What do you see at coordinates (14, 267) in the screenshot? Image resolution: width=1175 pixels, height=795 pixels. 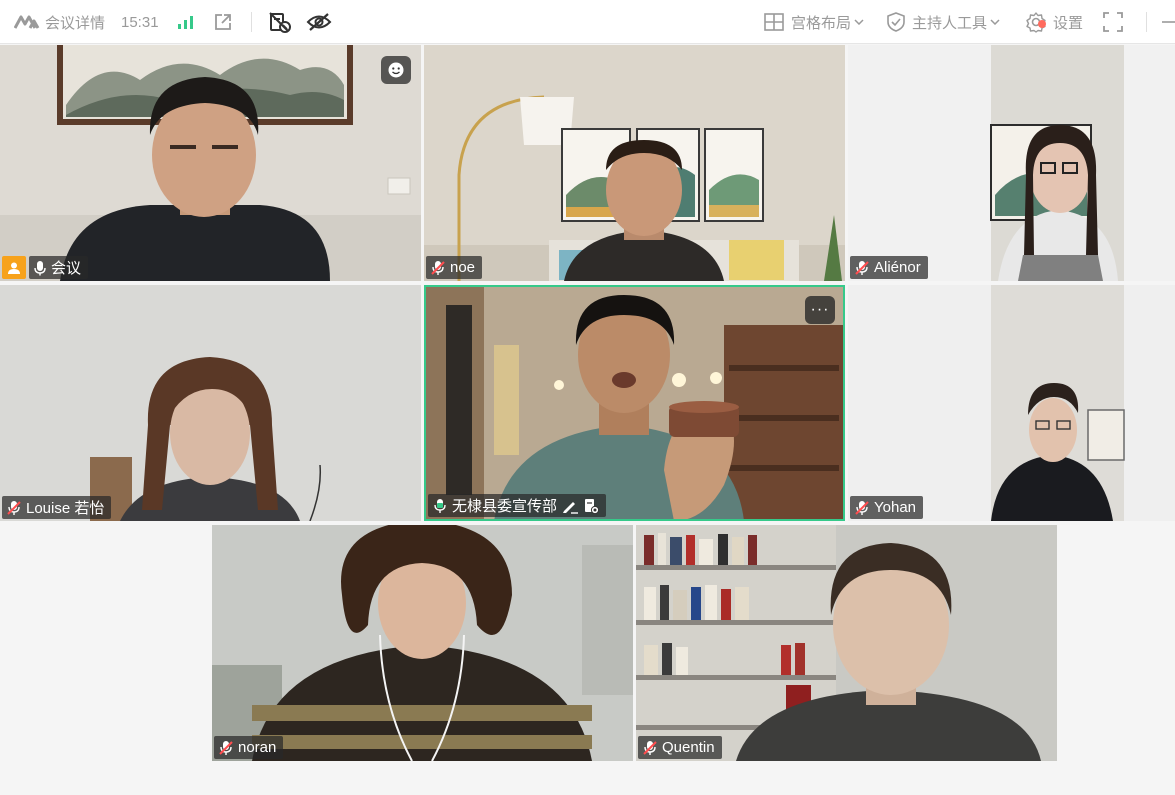 I see `host-badge-icon` at bounding box center [14, 267].